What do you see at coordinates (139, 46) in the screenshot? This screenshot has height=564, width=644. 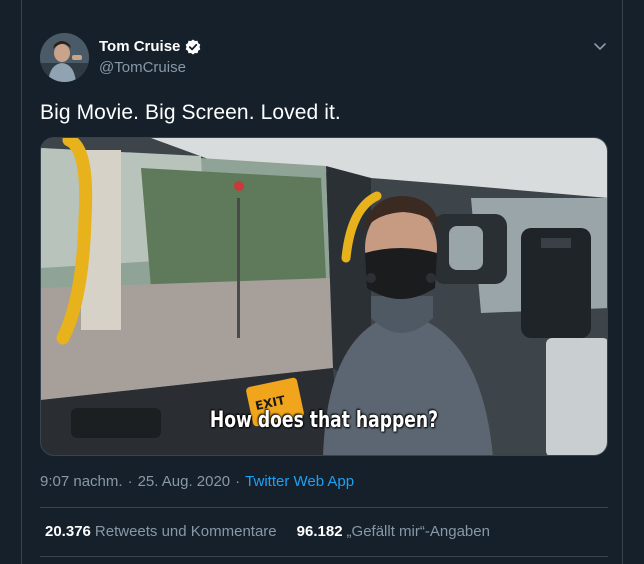 I see `display-name: Tom Cruise` at bounding box center [139, 46].